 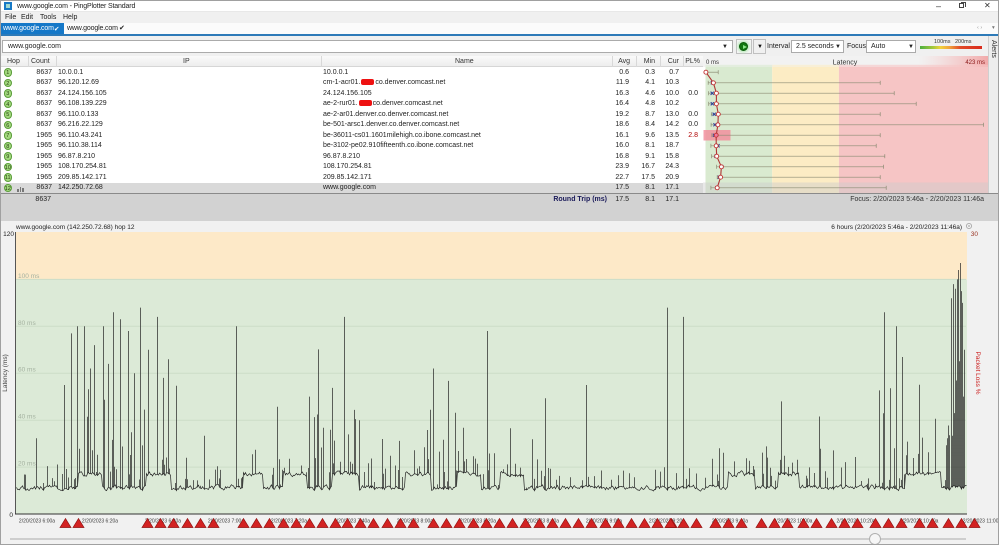 I want to click on svg-text: 2/20/2023 6:20a, so click(x=100, y=522).